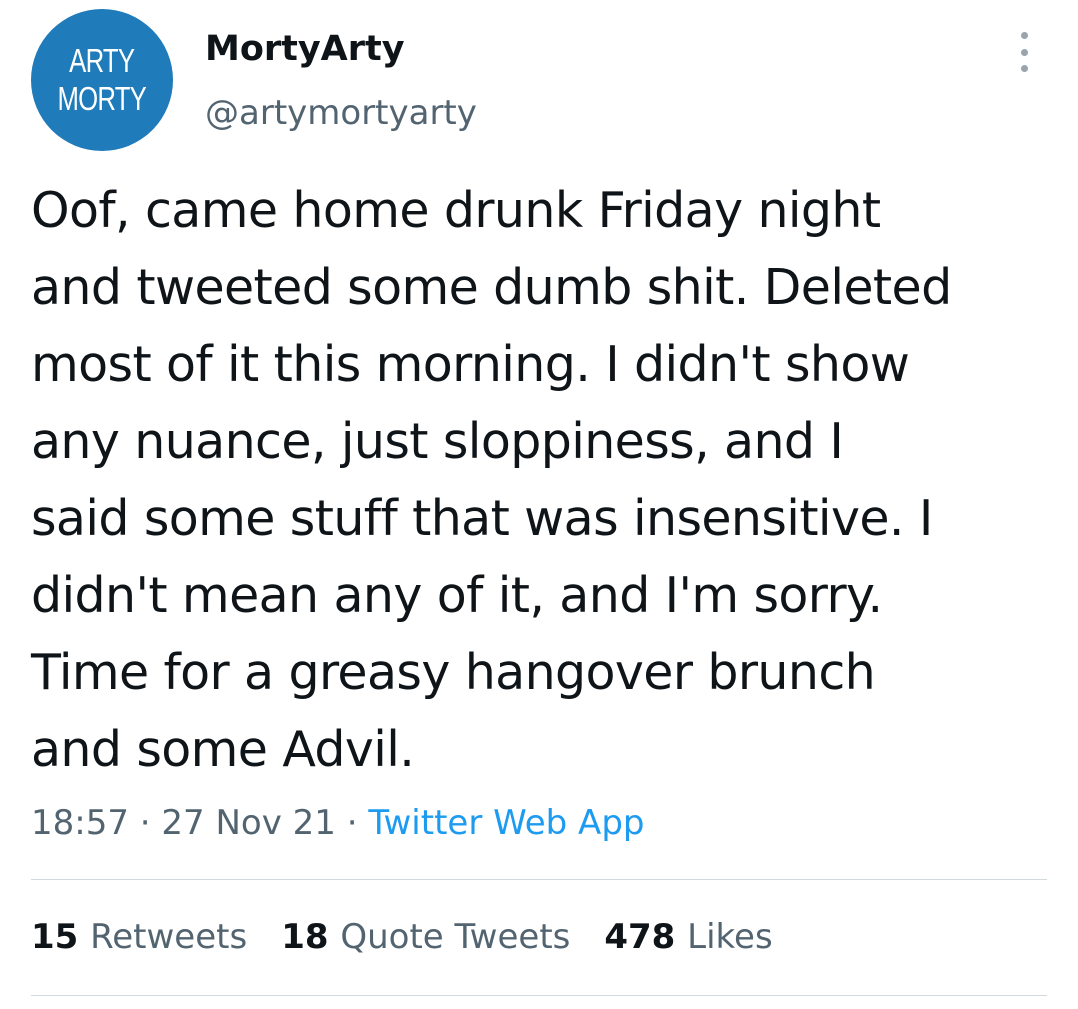 This screenshot has height=1009, width=1078. I want to click on tweet-date: 27 Nov 21, so click(253, 823).